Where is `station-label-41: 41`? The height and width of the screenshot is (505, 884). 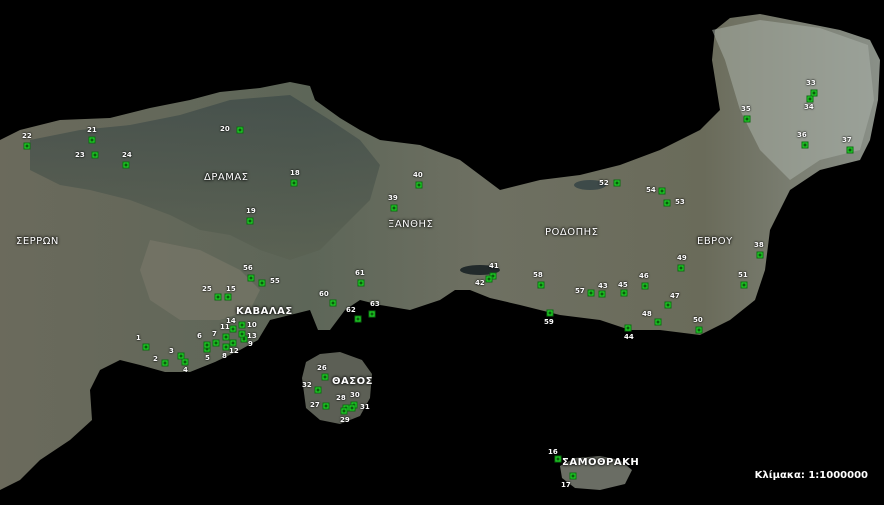
station-label-41: 41 is located at coordinates (494, 266).